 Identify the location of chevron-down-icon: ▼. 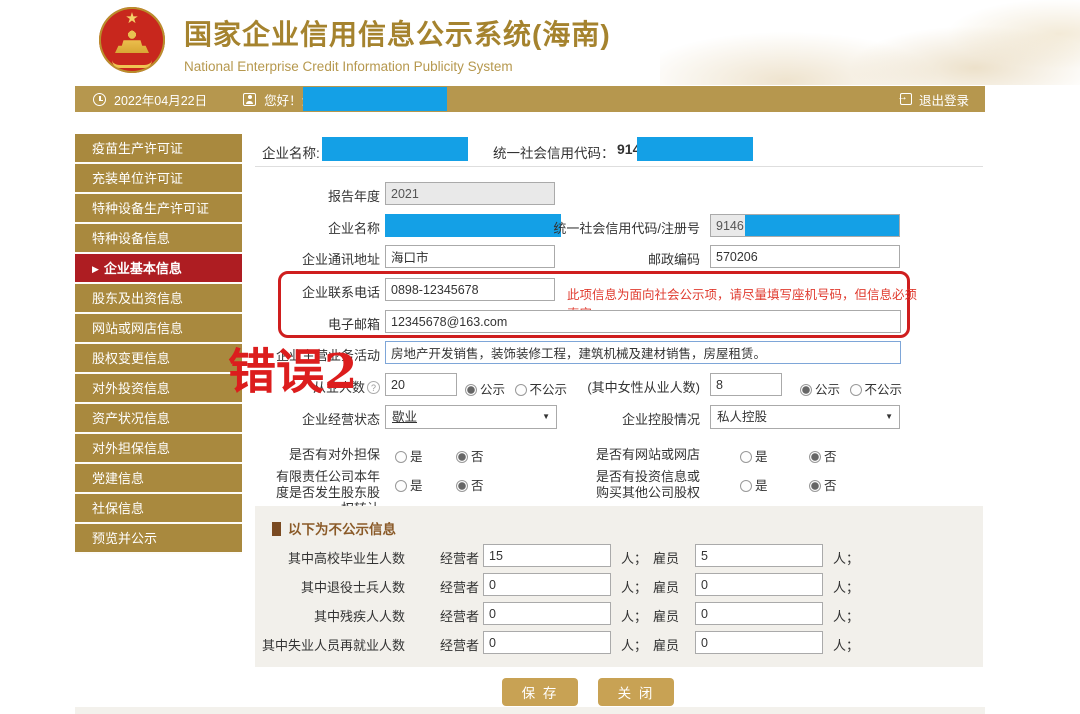
(546, 416).